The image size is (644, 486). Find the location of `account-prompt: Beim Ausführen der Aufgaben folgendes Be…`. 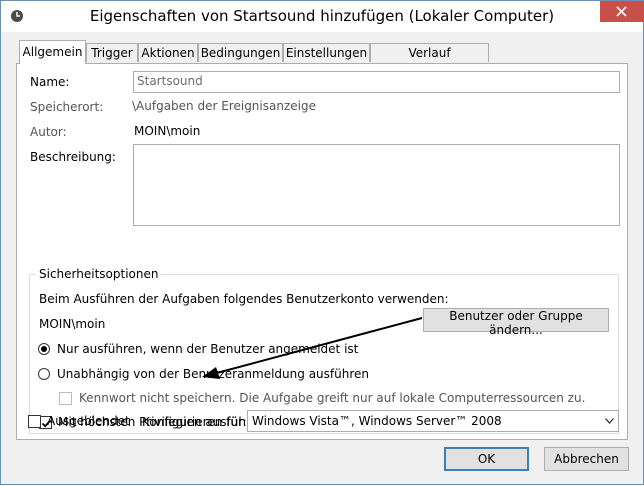

account-prompt: Beim Ausführen der Aufgaben folgendes Be… is located at coordinates (244, 299).